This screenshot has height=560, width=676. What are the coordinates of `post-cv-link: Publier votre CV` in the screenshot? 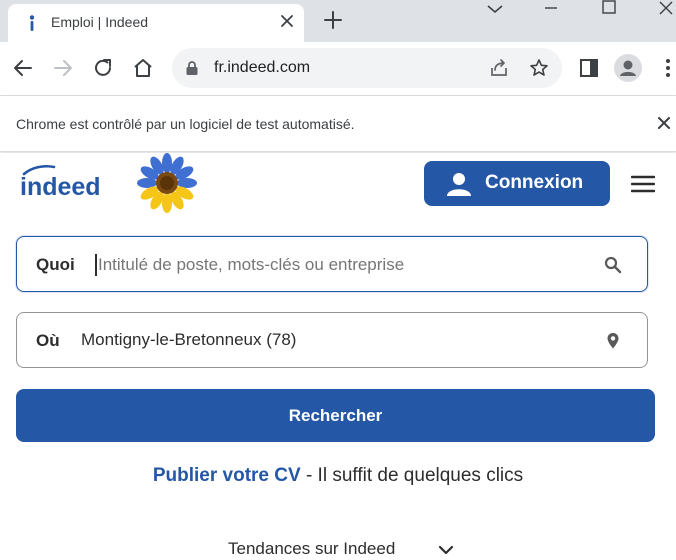 It's located at (227, 475).